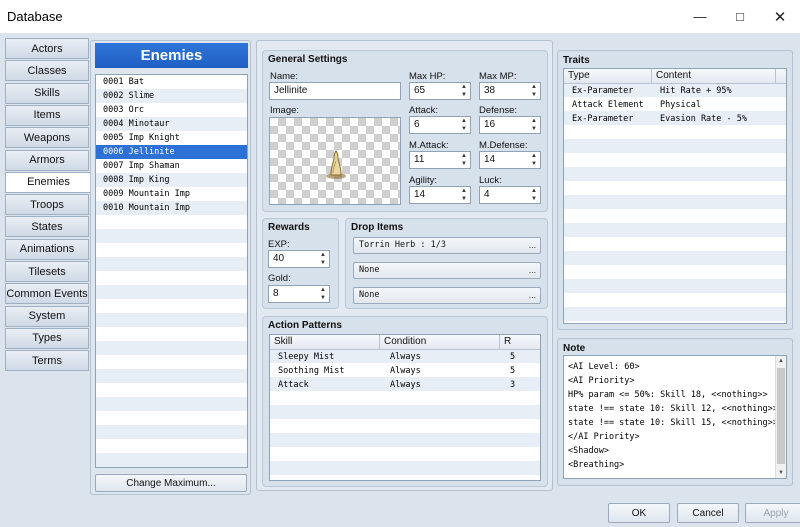 Image resolution: width=800 pixels, height=527 pixels. Describe the element at coordinates (47, 271) in the screenshot. I see `tab-tilesets: Tilesets` at that location.